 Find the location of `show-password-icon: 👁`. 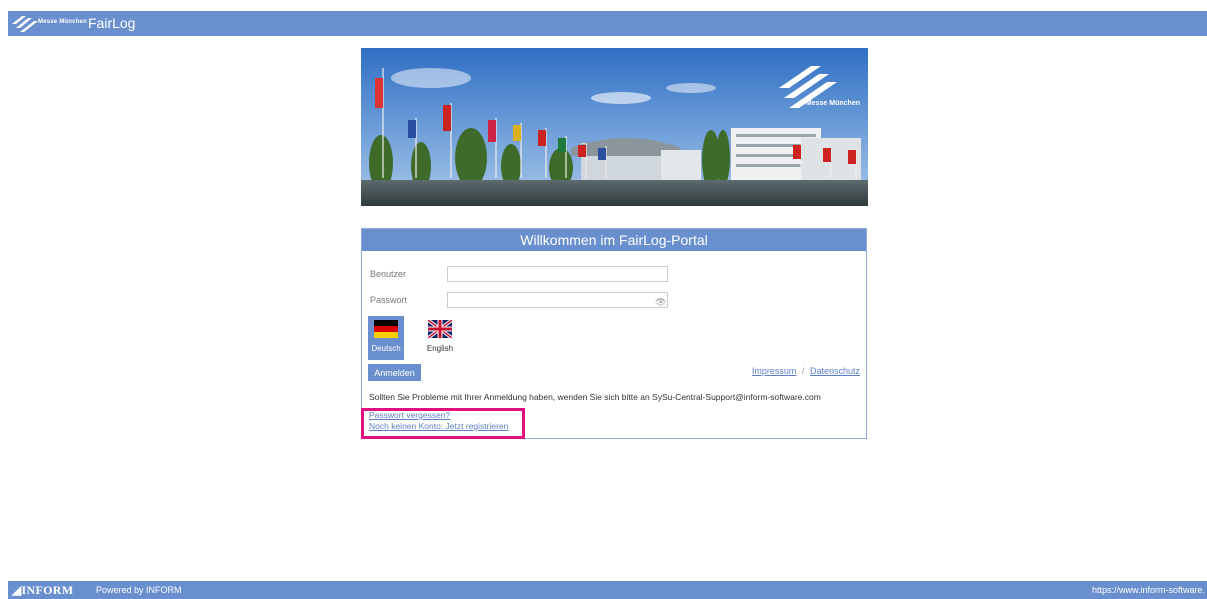

show-password-icon: 👁 is located at coordinates (660, 302).